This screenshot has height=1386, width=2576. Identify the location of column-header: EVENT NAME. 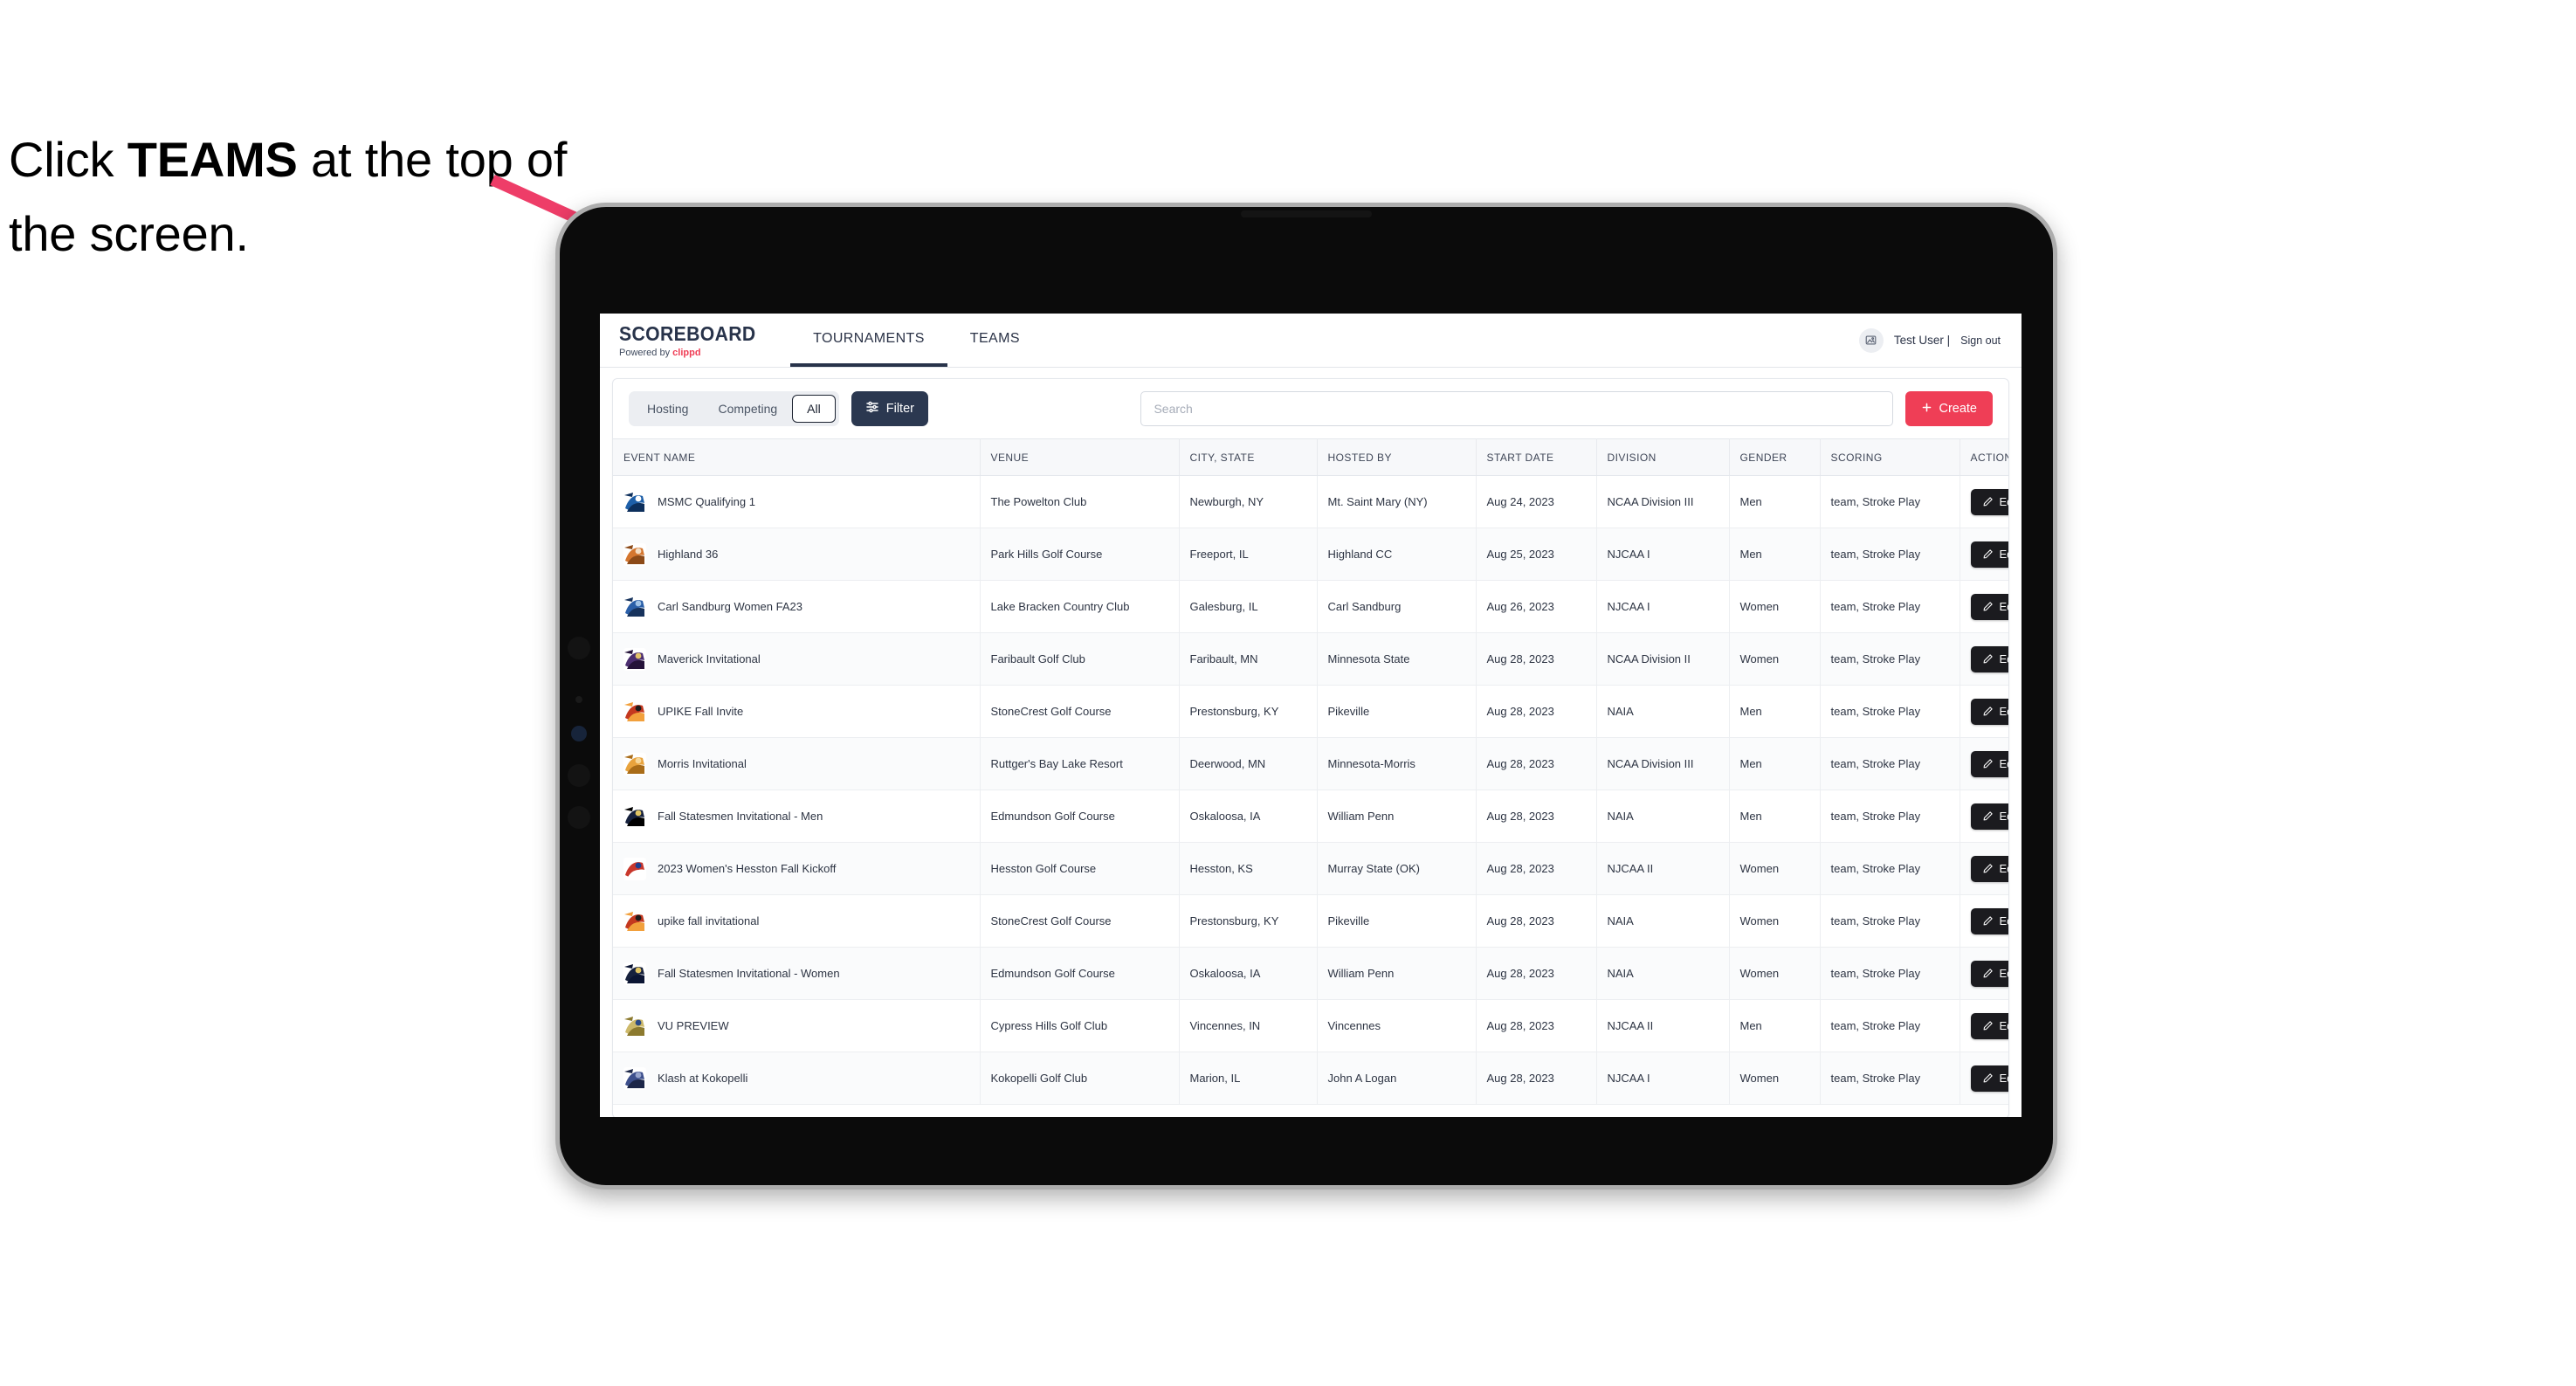
(797, 457).